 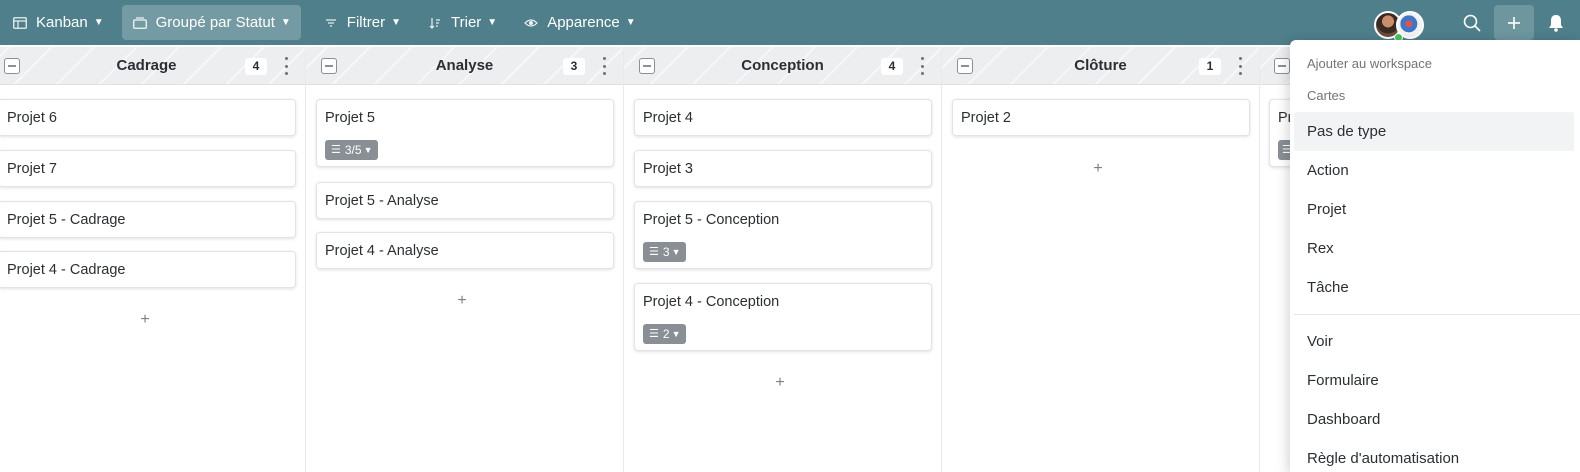 I want to click on card: Projet 5 - Conception ☰ 3 ▼, so click(x=783, y=235).